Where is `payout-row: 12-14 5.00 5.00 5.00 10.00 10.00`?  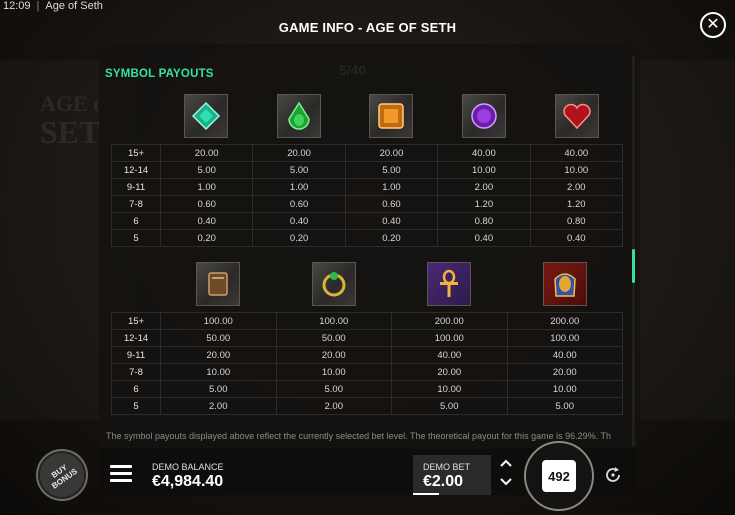
payout-row: 12-14 5.00 5.00 5.00 10.00 10.00 is located at coordinates (367, 170).